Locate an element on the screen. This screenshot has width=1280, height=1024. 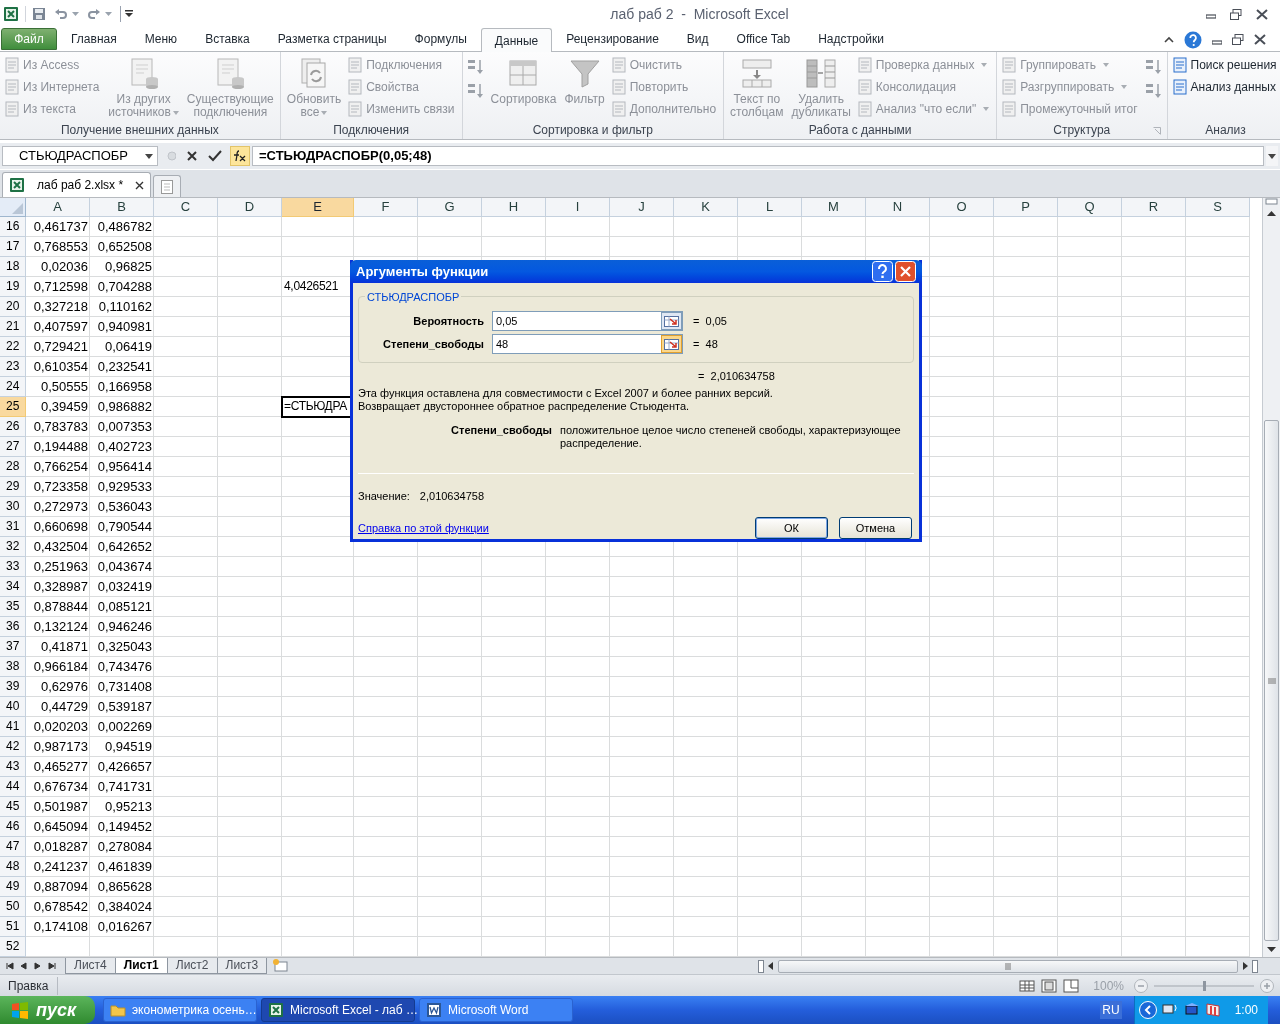
normal-view-icon is located at coordinates (1027, 985).